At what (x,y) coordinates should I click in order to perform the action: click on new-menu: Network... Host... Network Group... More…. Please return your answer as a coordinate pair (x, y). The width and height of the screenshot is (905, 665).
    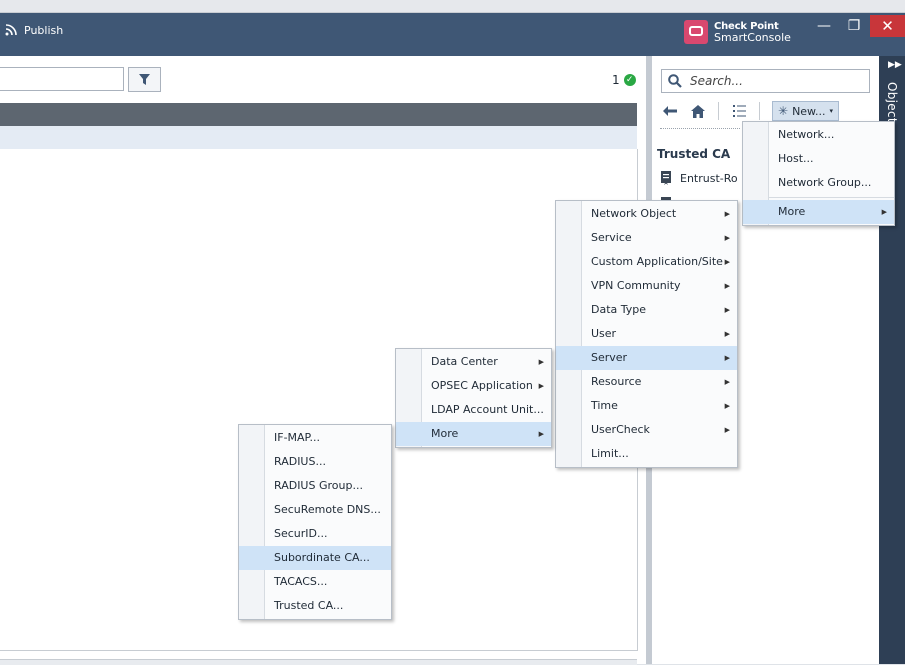
    Looking at the image, I should click on (818, 173).